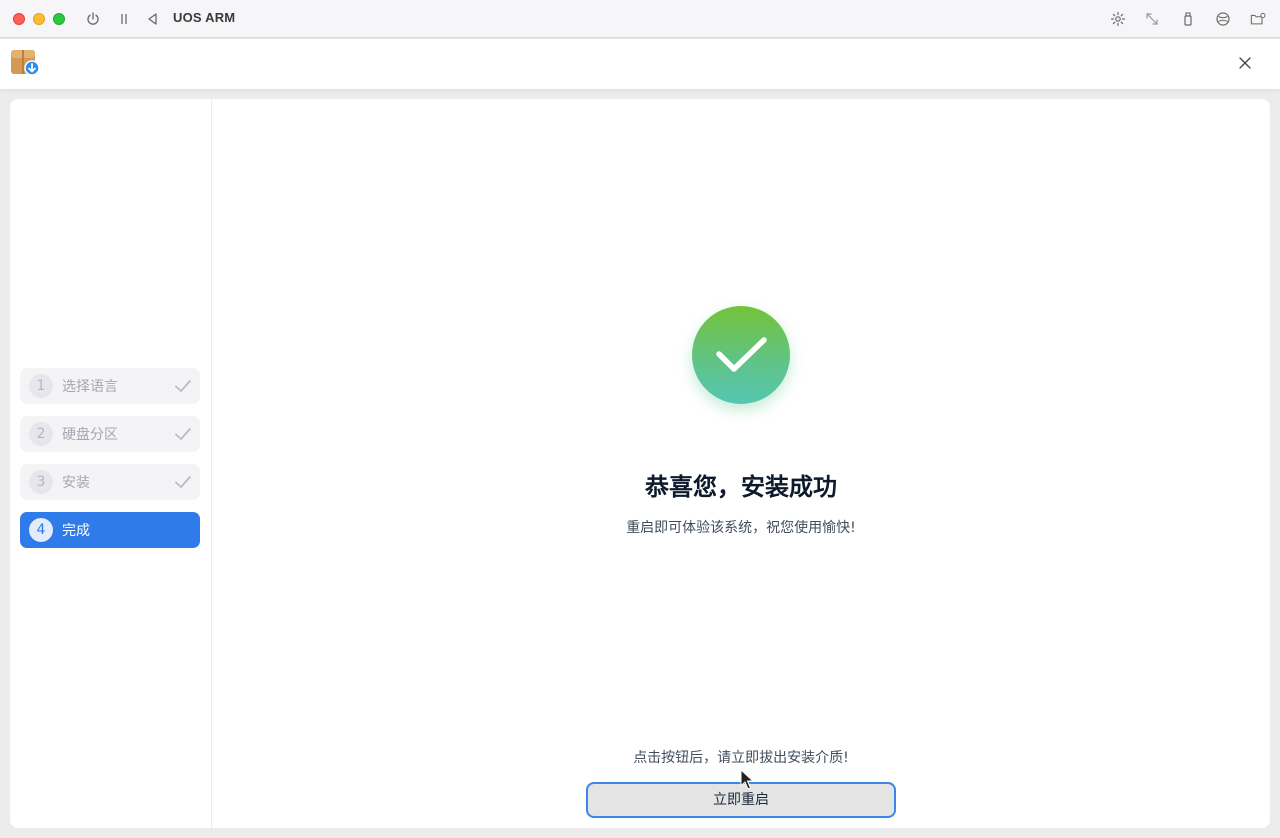 The image size is (1280, 838). I want to click on usb-icon, so click(1188, 19).